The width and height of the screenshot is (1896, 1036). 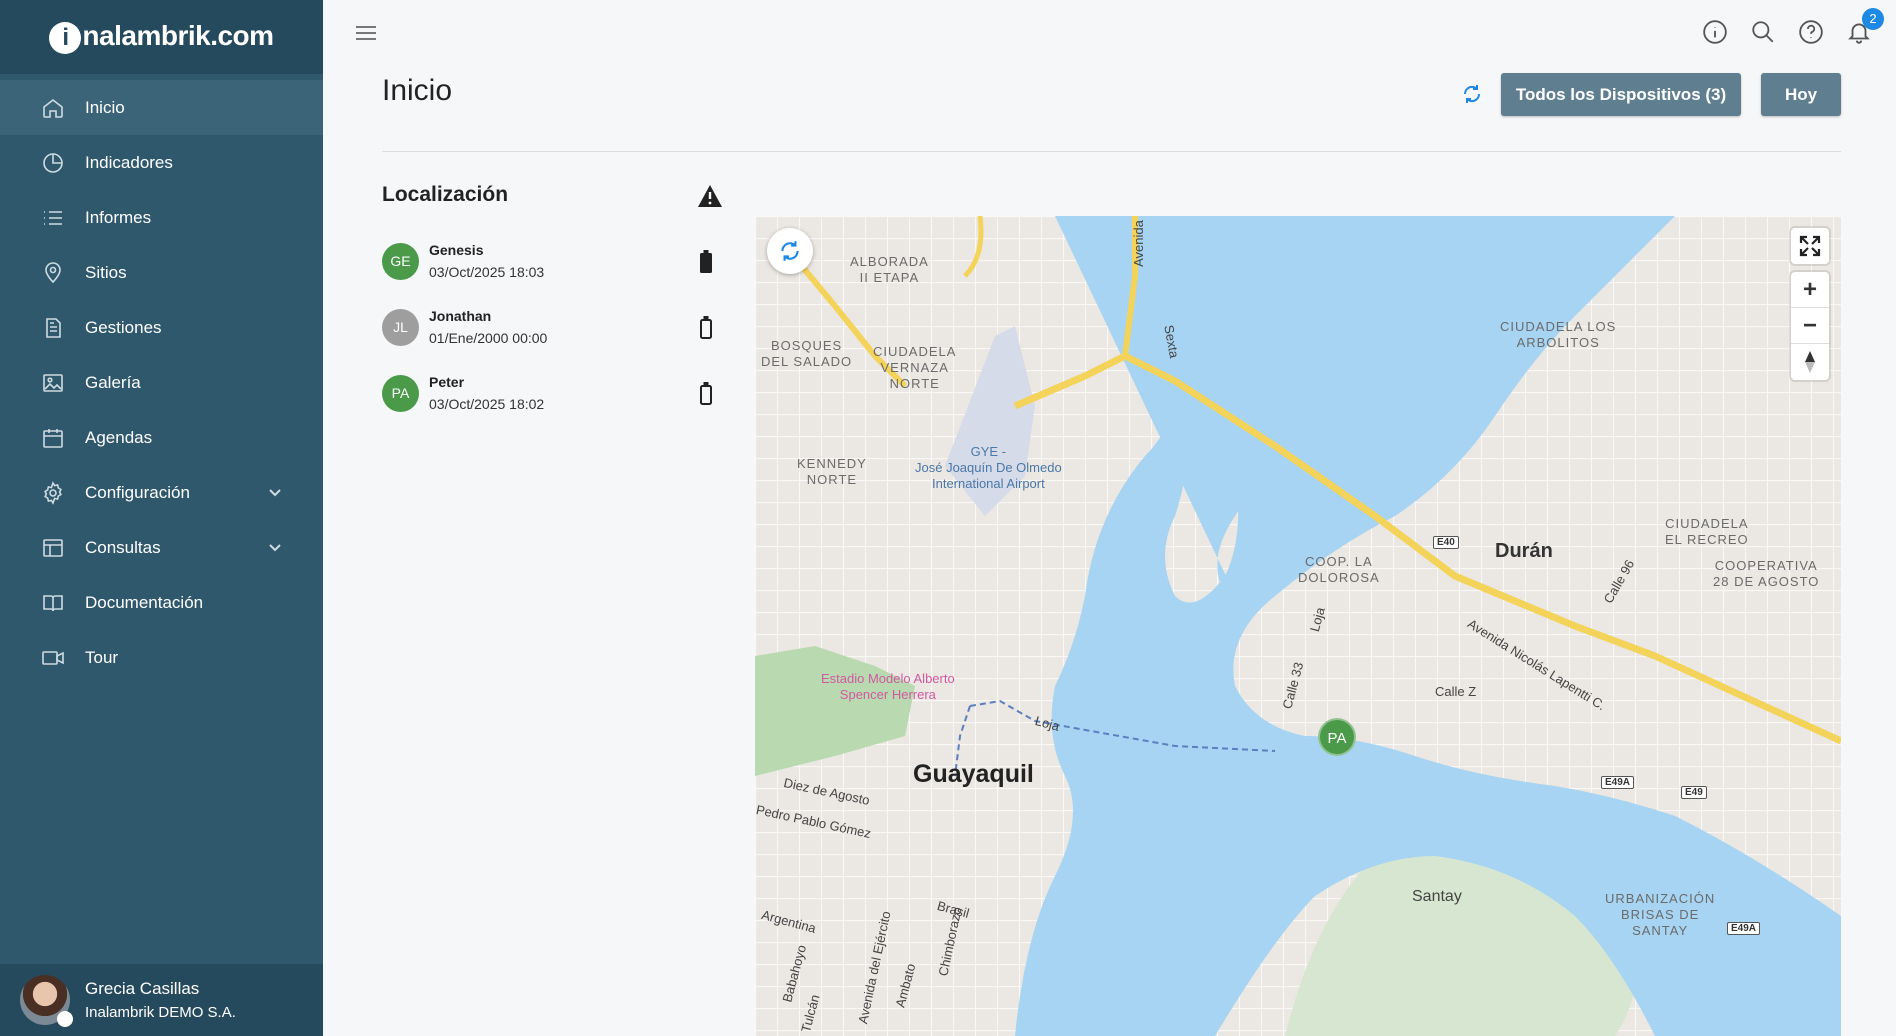 I want to click on today-button: Hoy, so click(x=1801, y=94).